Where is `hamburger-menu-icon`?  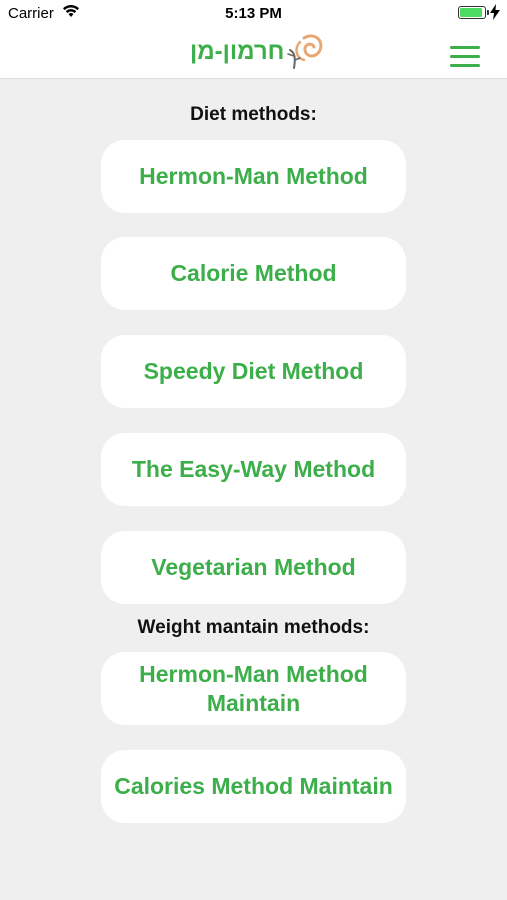 hamburger-menu-icon is located at coordinates (465, 58).